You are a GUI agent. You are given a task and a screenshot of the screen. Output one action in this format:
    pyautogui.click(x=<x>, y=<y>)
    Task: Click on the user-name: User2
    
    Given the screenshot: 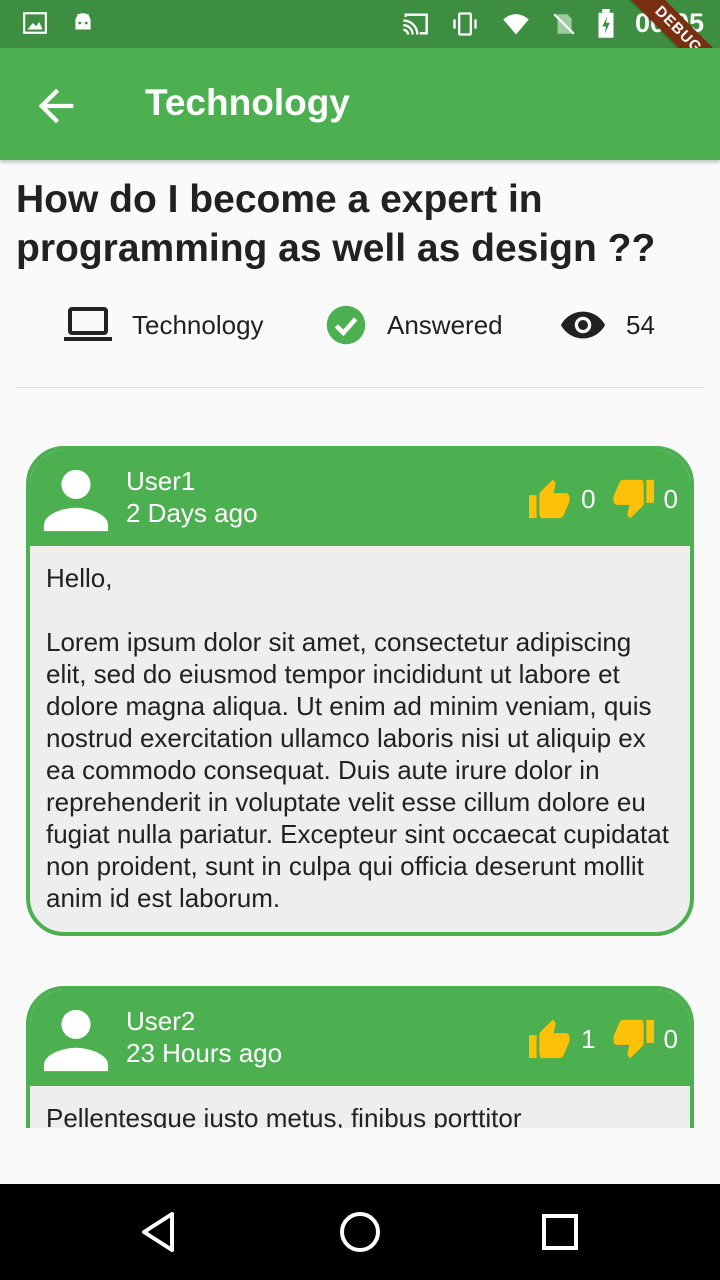 What is the action you would take?
    pyautogui.click(x=161, y=1021)
    